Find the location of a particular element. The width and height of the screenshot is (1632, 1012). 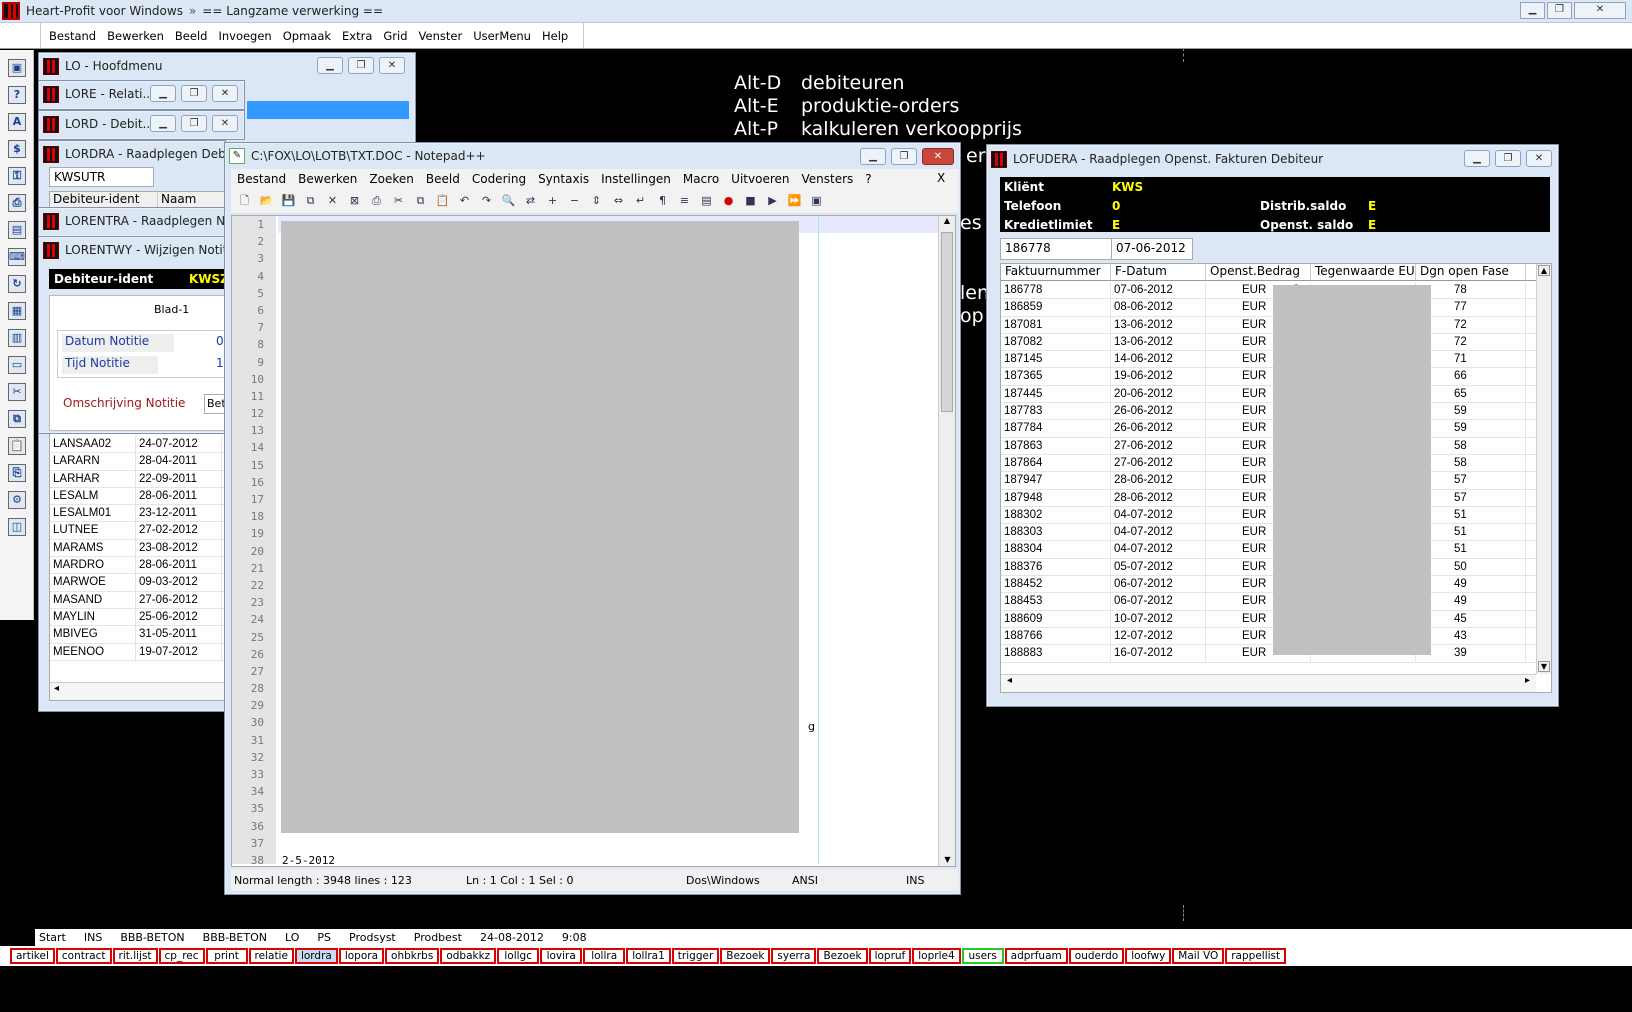

table-row: 187082 13-06-2012 EUR 72 is located at coordinates (1268, 342).